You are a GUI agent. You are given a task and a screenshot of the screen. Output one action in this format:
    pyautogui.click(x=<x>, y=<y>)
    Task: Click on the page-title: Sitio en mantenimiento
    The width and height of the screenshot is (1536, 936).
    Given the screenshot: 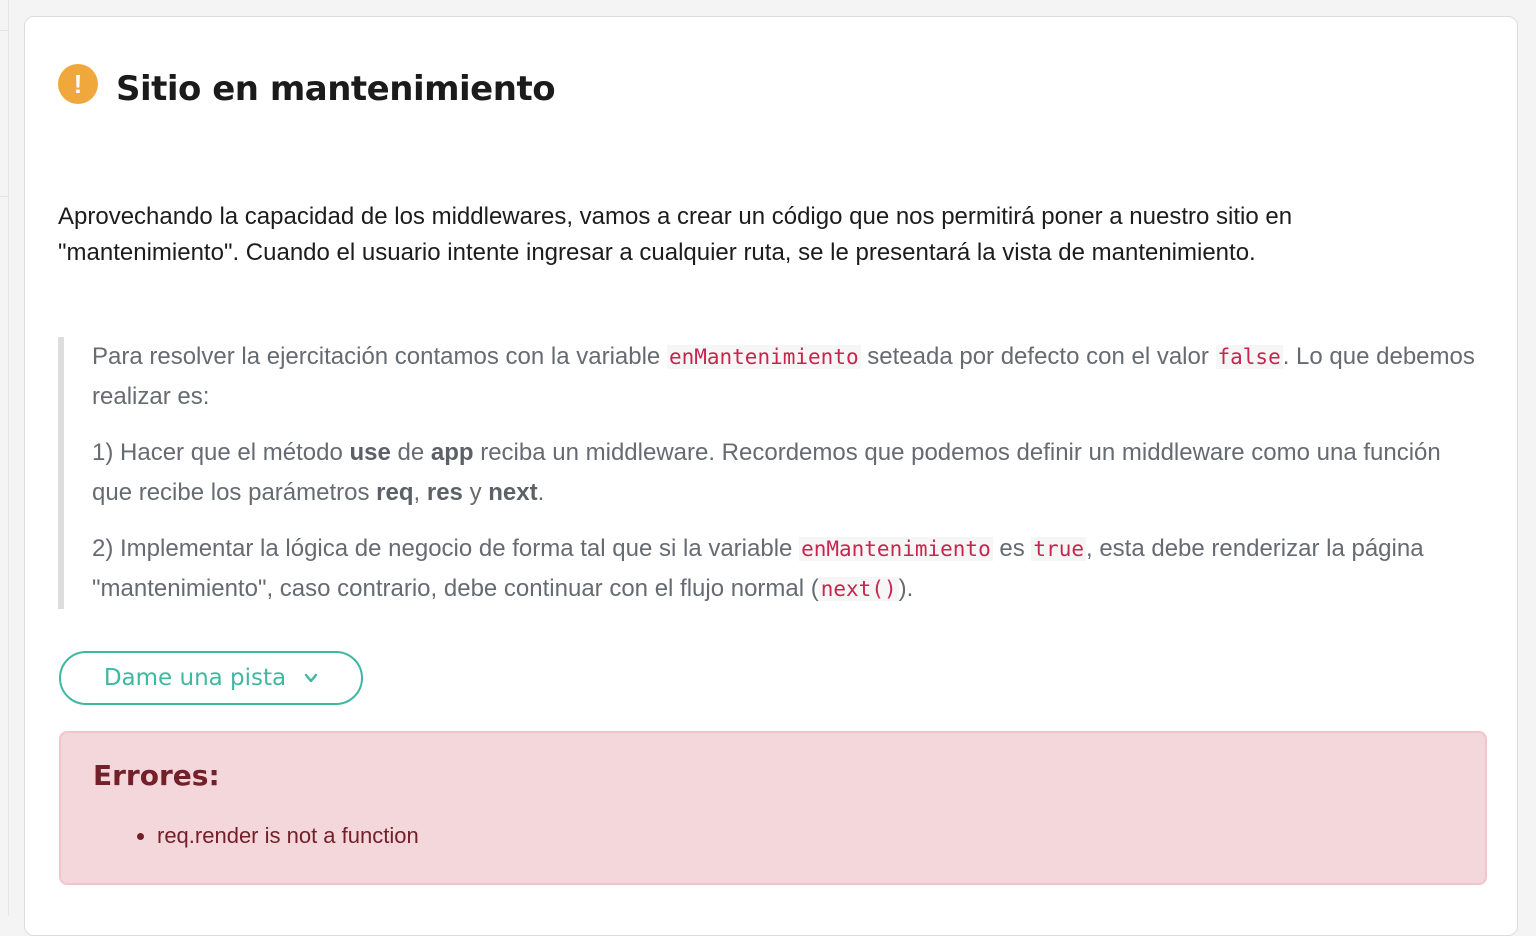 What is the action you would take?
    pyautogui.click(x=336, y=89)
    